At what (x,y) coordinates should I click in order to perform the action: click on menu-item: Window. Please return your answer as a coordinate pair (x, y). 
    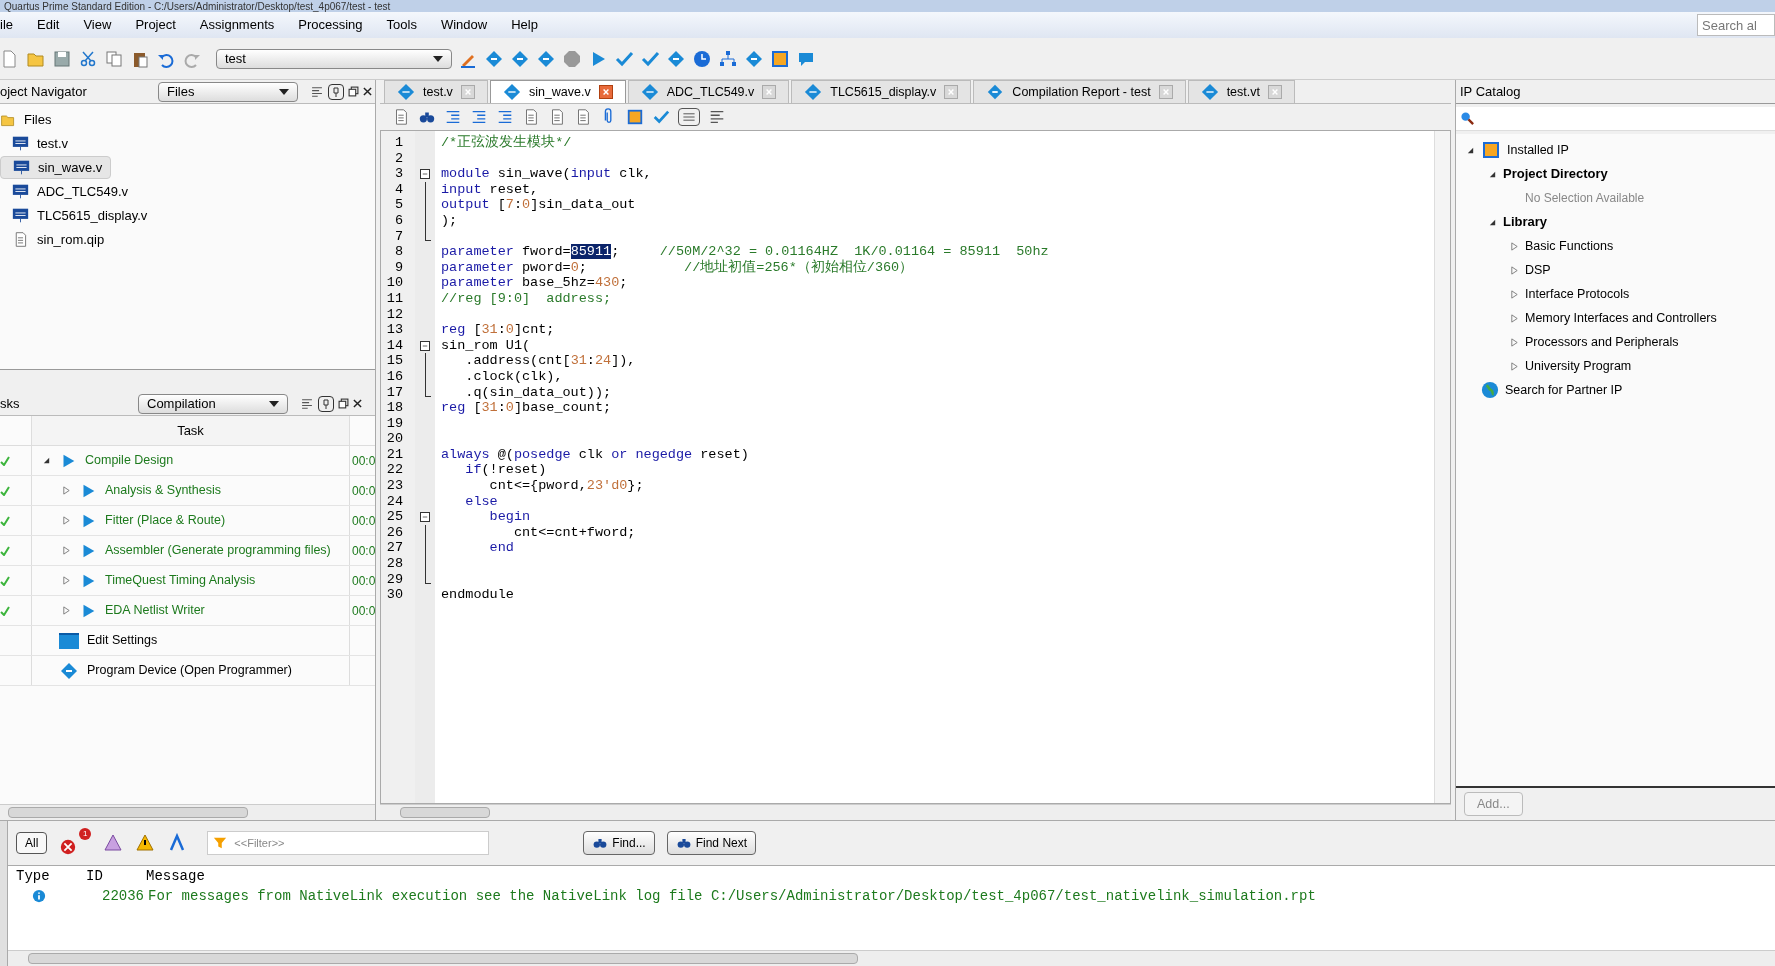
    Looking at the image, I should click on (464, 25).